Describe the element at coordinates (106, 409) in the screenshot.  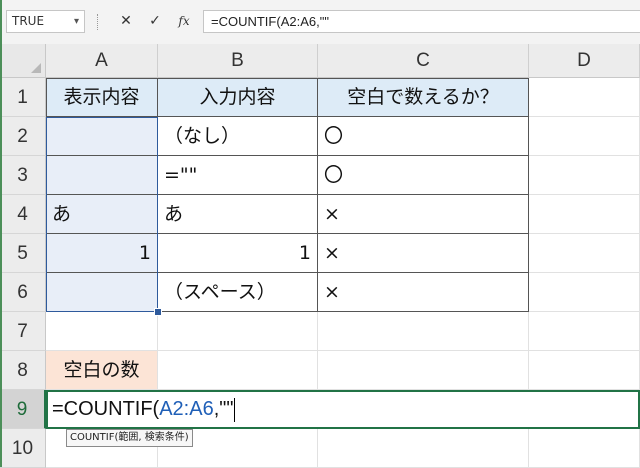
I see `formula-prefix: =COUNTIF(` at that location.